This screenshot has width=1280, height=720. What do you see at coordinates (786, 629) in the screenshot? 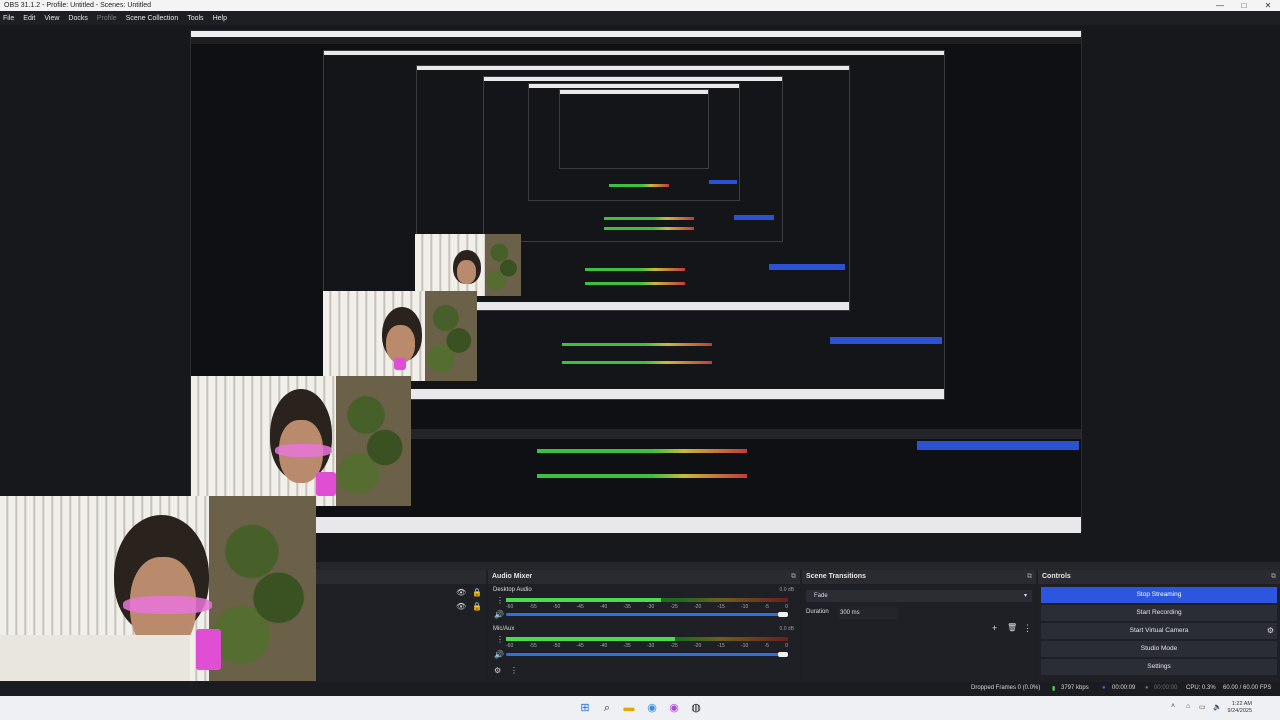
I see `mic-aux-db: 0.0 dB` at bounding box center [786, 629].